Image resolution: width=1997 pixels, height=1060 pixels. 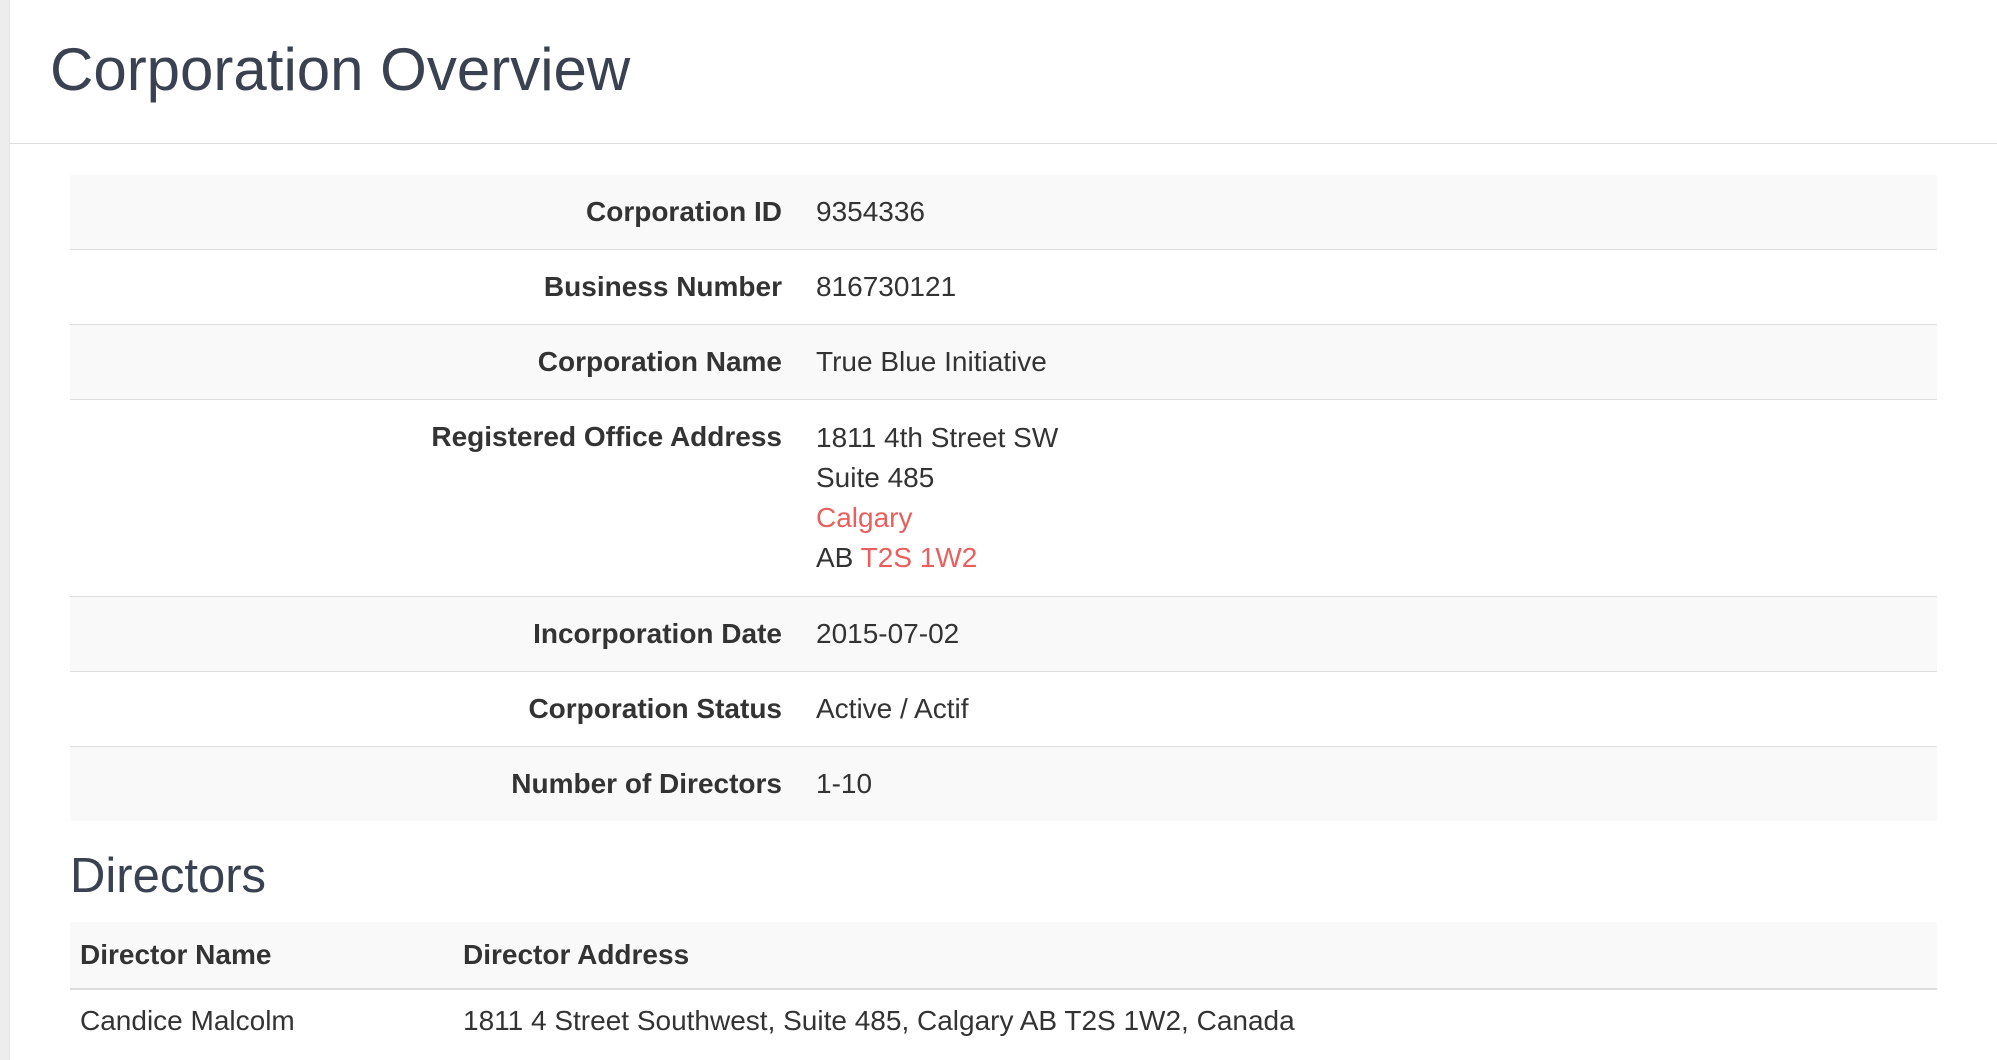 What do you see at coordinates (5, 530) in the screenshot?
I see `left-rail` at bounding box center [5, 530].